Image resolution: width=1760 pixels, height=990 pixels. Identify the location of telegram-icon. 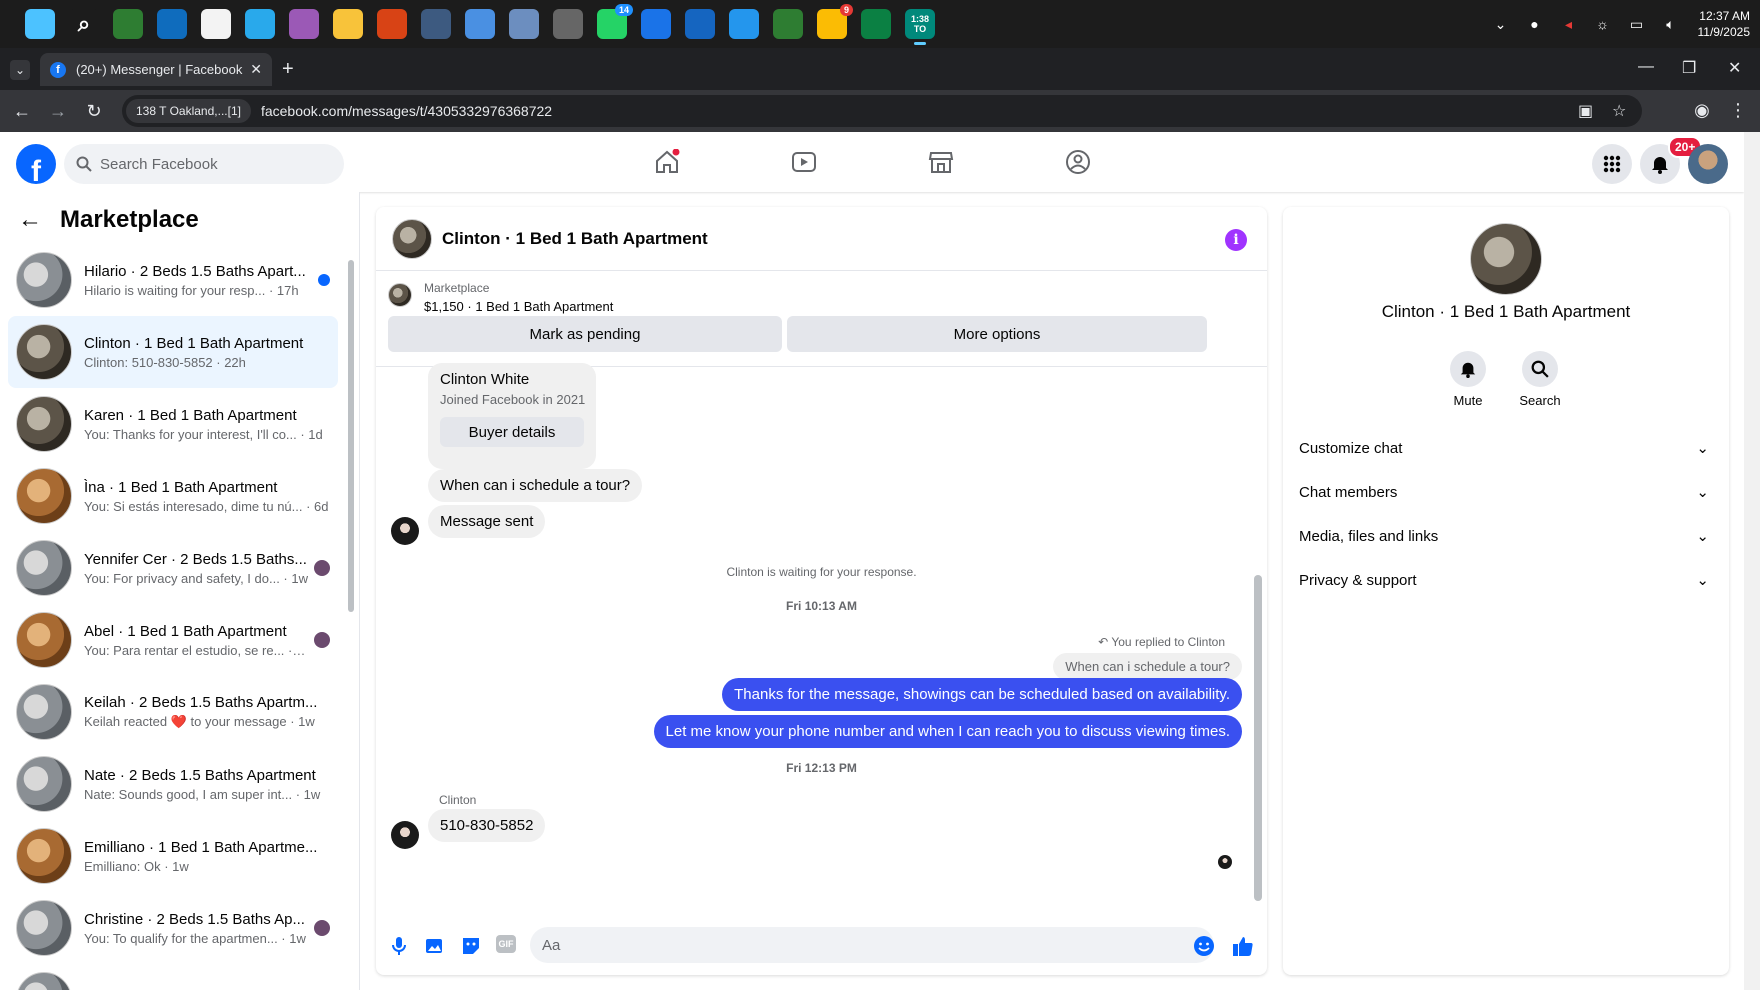
(260, 24).